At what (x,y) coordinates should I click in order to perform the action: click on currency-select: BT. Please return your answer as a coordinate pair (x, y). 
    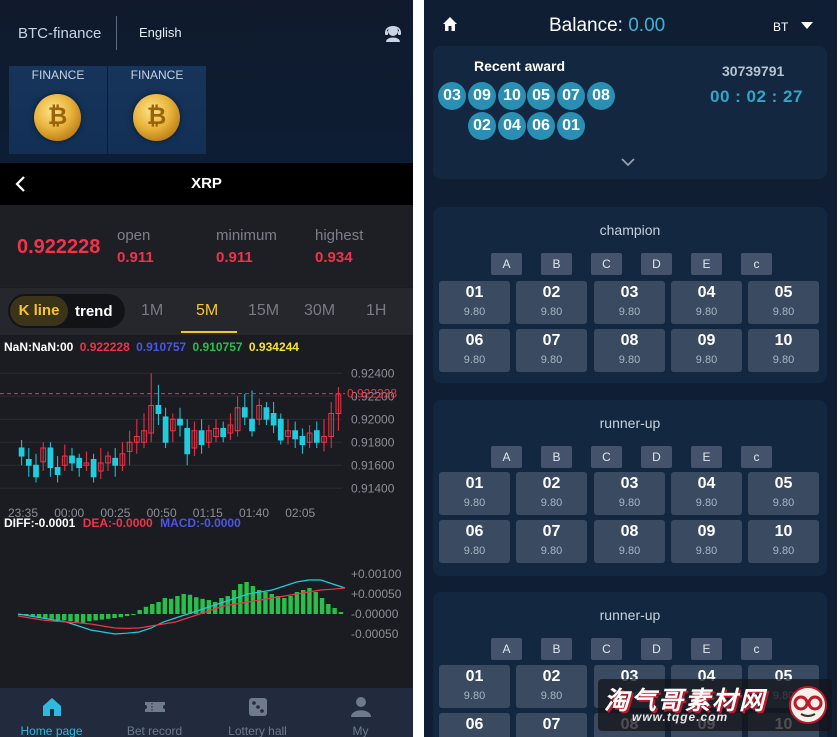
    Looking at the image, I should click on (780, 27).